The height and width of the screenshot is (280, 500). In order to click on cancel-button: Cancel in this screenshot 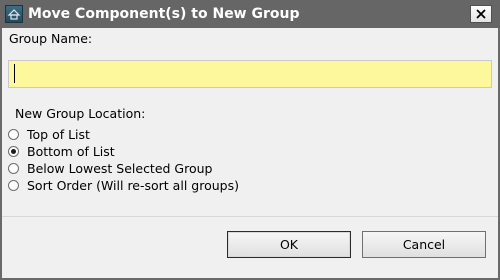, I will do `click(424, 244)`.